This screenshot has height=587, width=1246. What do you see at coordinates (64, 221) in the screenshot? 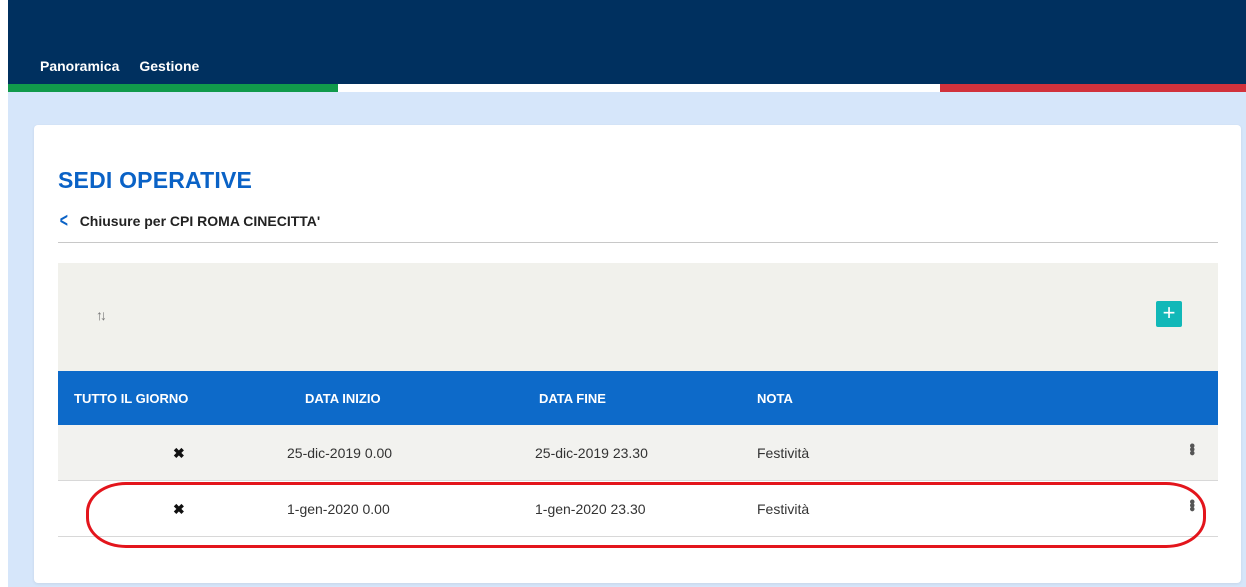
I see `chevron-left-icon: <` at bounding box center [64, 221].